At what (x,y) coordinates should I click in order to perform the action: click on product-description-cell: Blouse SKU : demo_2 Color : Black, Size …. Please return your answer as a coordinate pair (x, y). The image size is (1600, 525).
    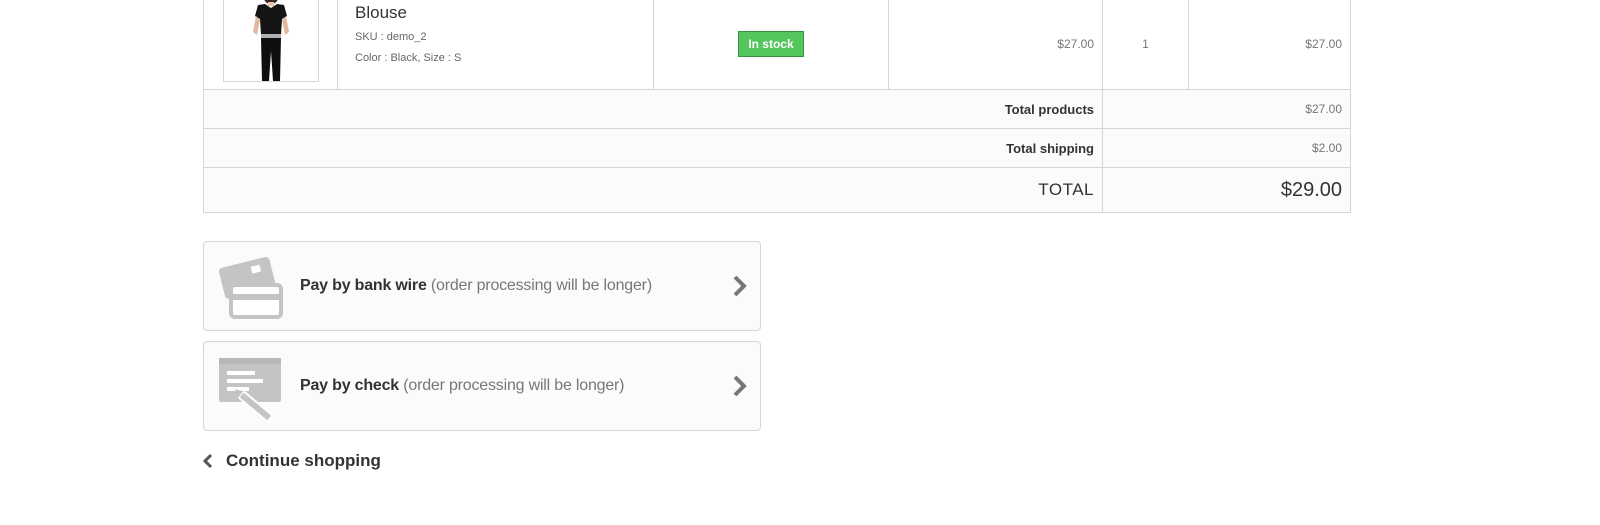
    Looking at the image, I should click on (495, 45).